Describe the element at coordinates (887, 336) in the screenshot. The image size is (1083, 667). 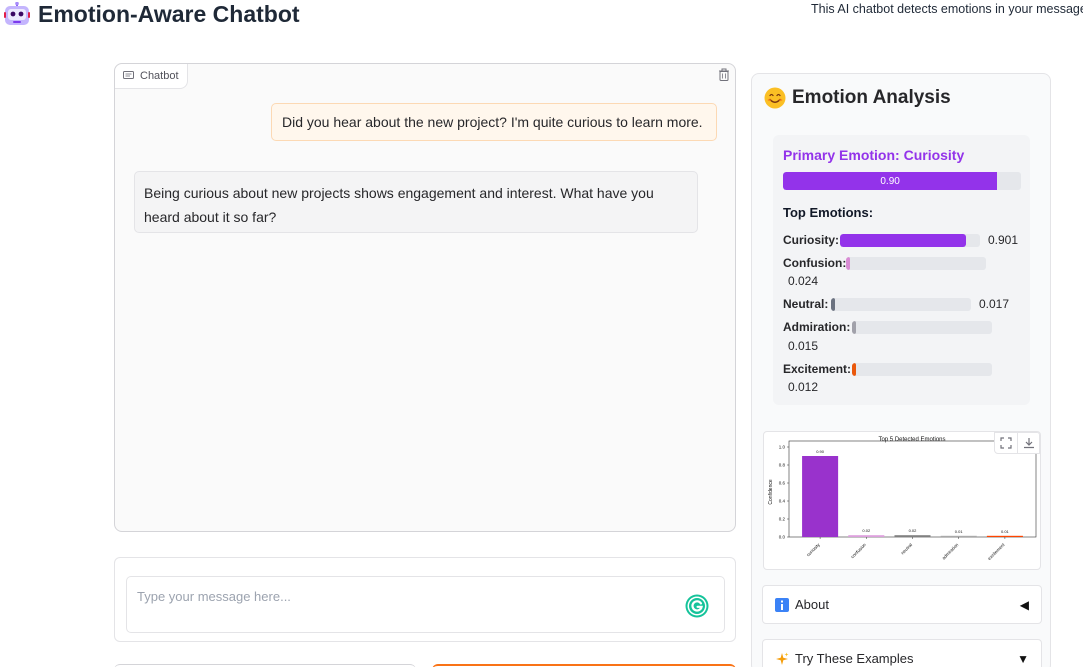
I see `emotion-row-admiration: Admiration: 0.015` at that location.